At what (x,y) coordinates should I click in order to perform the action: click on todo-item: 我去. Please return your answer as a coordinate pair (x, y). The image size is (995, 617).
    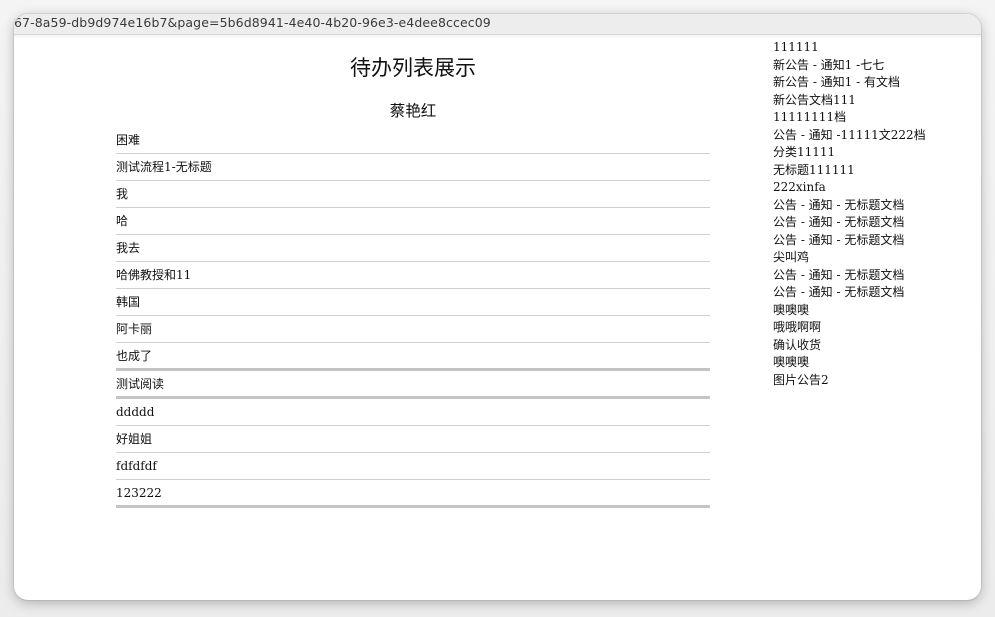
    Looking at the image, I should click on (413, 248).